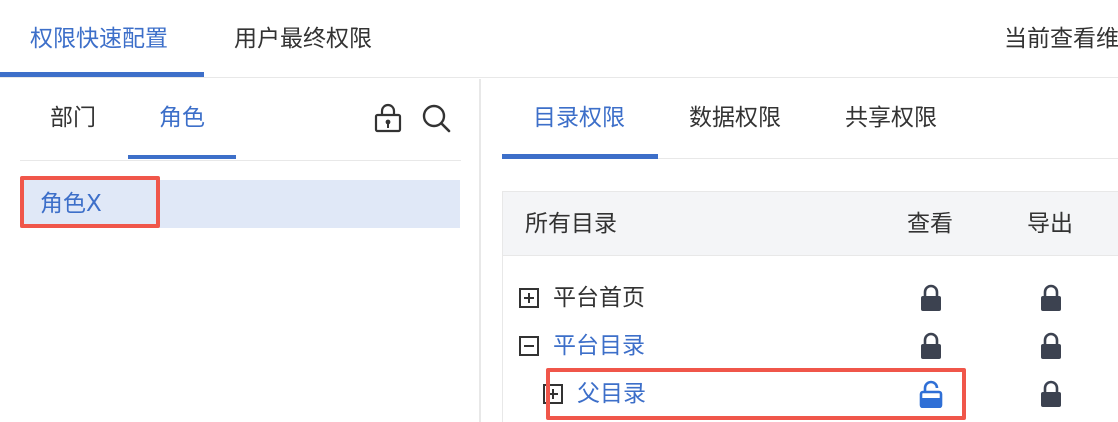 The height and width of the screenshot is (422, 1118). What do you see at coordinates (388, 118) in the screenshot?
I see `lock-settings-icon` at bounding box center [388, 118].